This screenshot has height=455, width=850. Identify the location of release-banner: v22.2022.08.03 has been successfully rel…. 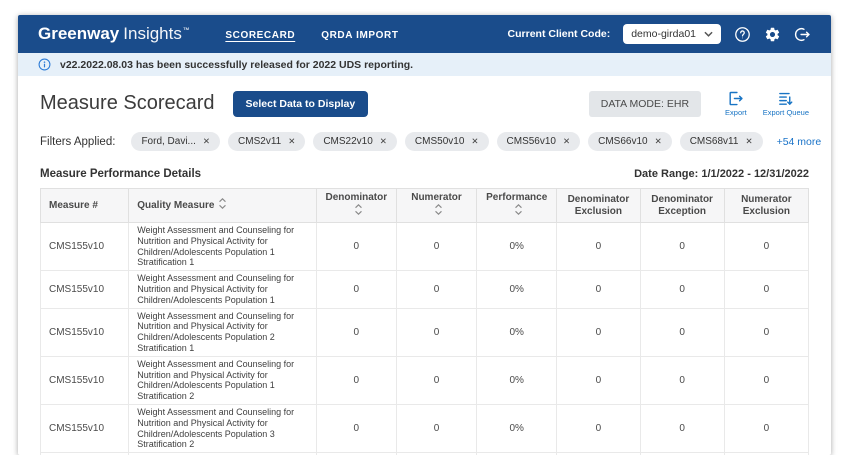
(424, 64).